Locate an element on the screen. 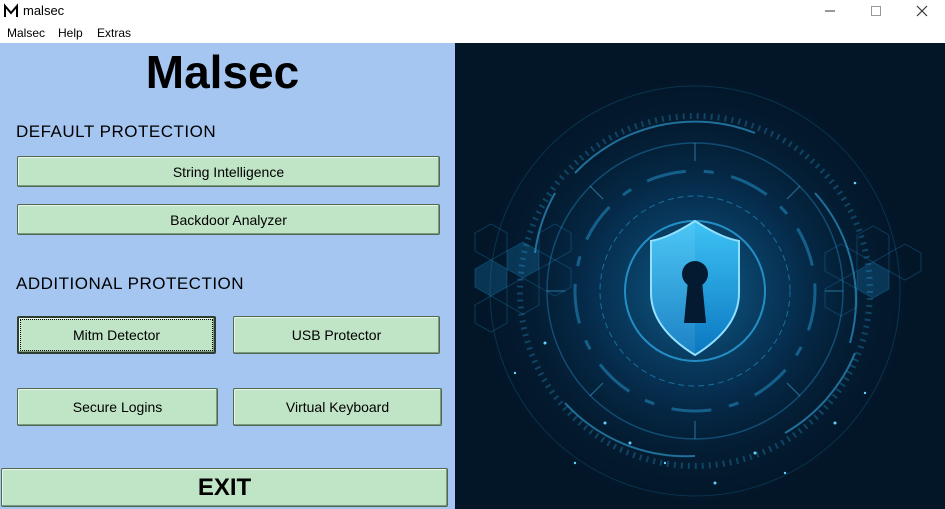 This screenshot has height=509, width=945. close-button is located at coordinates (922, 11).